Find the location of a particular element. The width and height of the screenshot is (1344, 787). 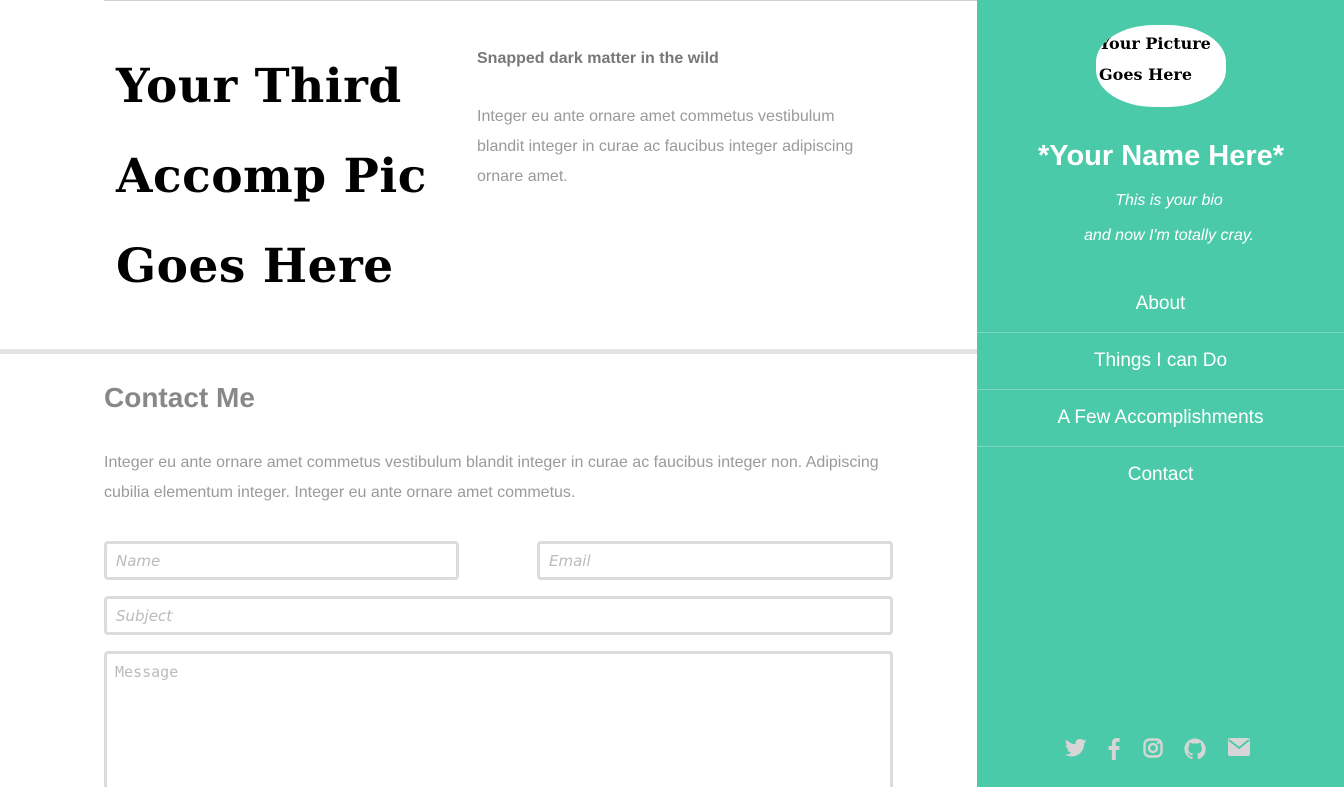

accomplishment-picture: Your Third Accomp Pic Goes Here is located at coordinates (281, 177).